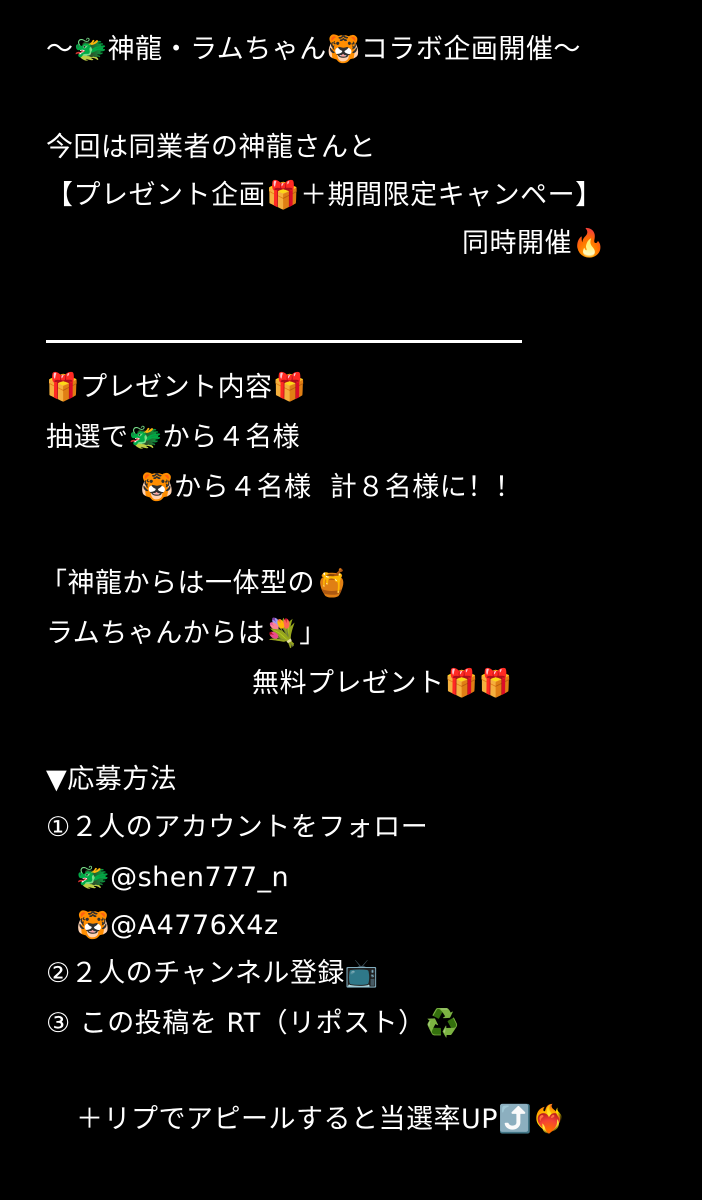 The height and width of the screenshot is (1200, 702). What do you see at coordinates (177, 925) in the screenshot?
I see `account-2-handle: 🐯@A4776X4z` at bounding box center [177, 925].